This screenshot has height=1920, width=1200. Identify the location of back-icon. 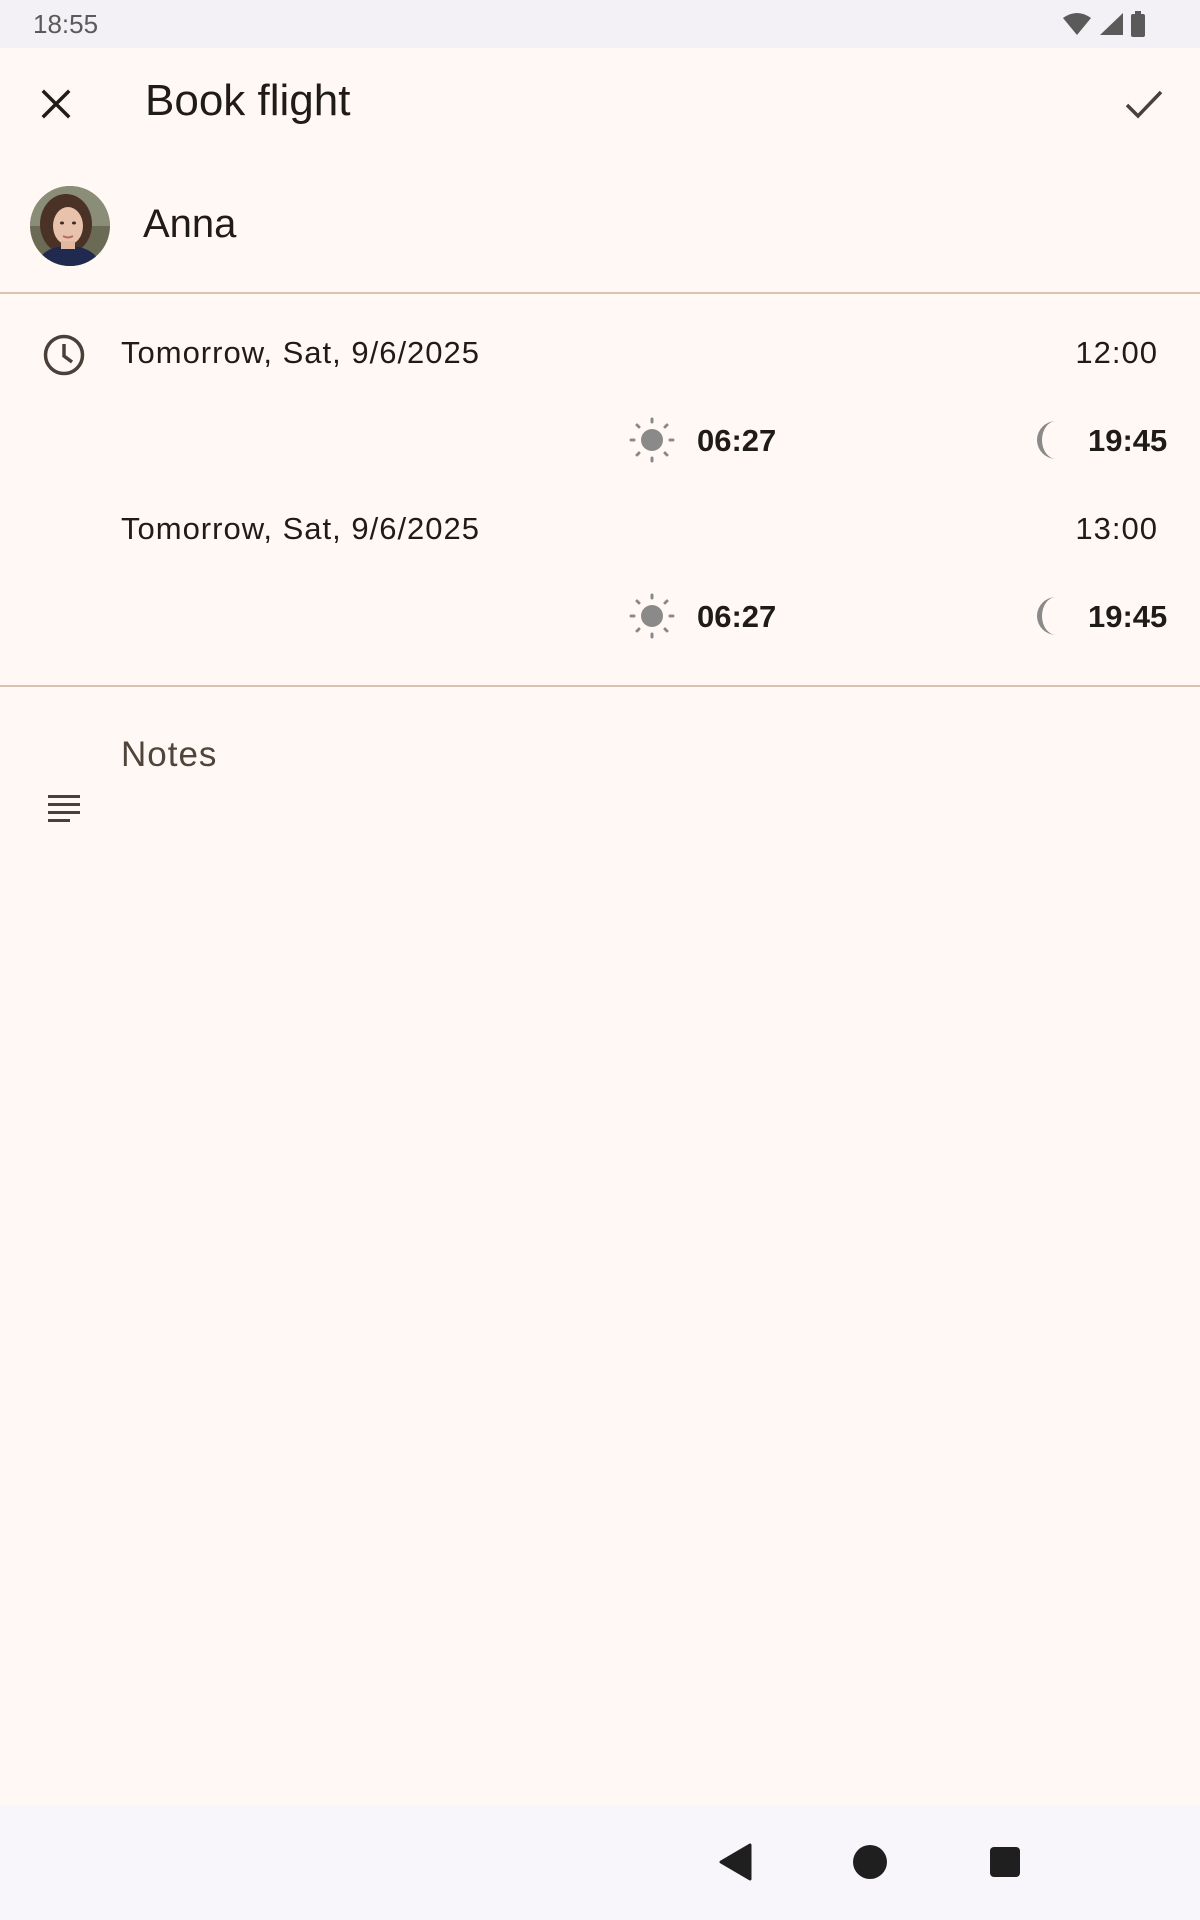
(735, 1862).